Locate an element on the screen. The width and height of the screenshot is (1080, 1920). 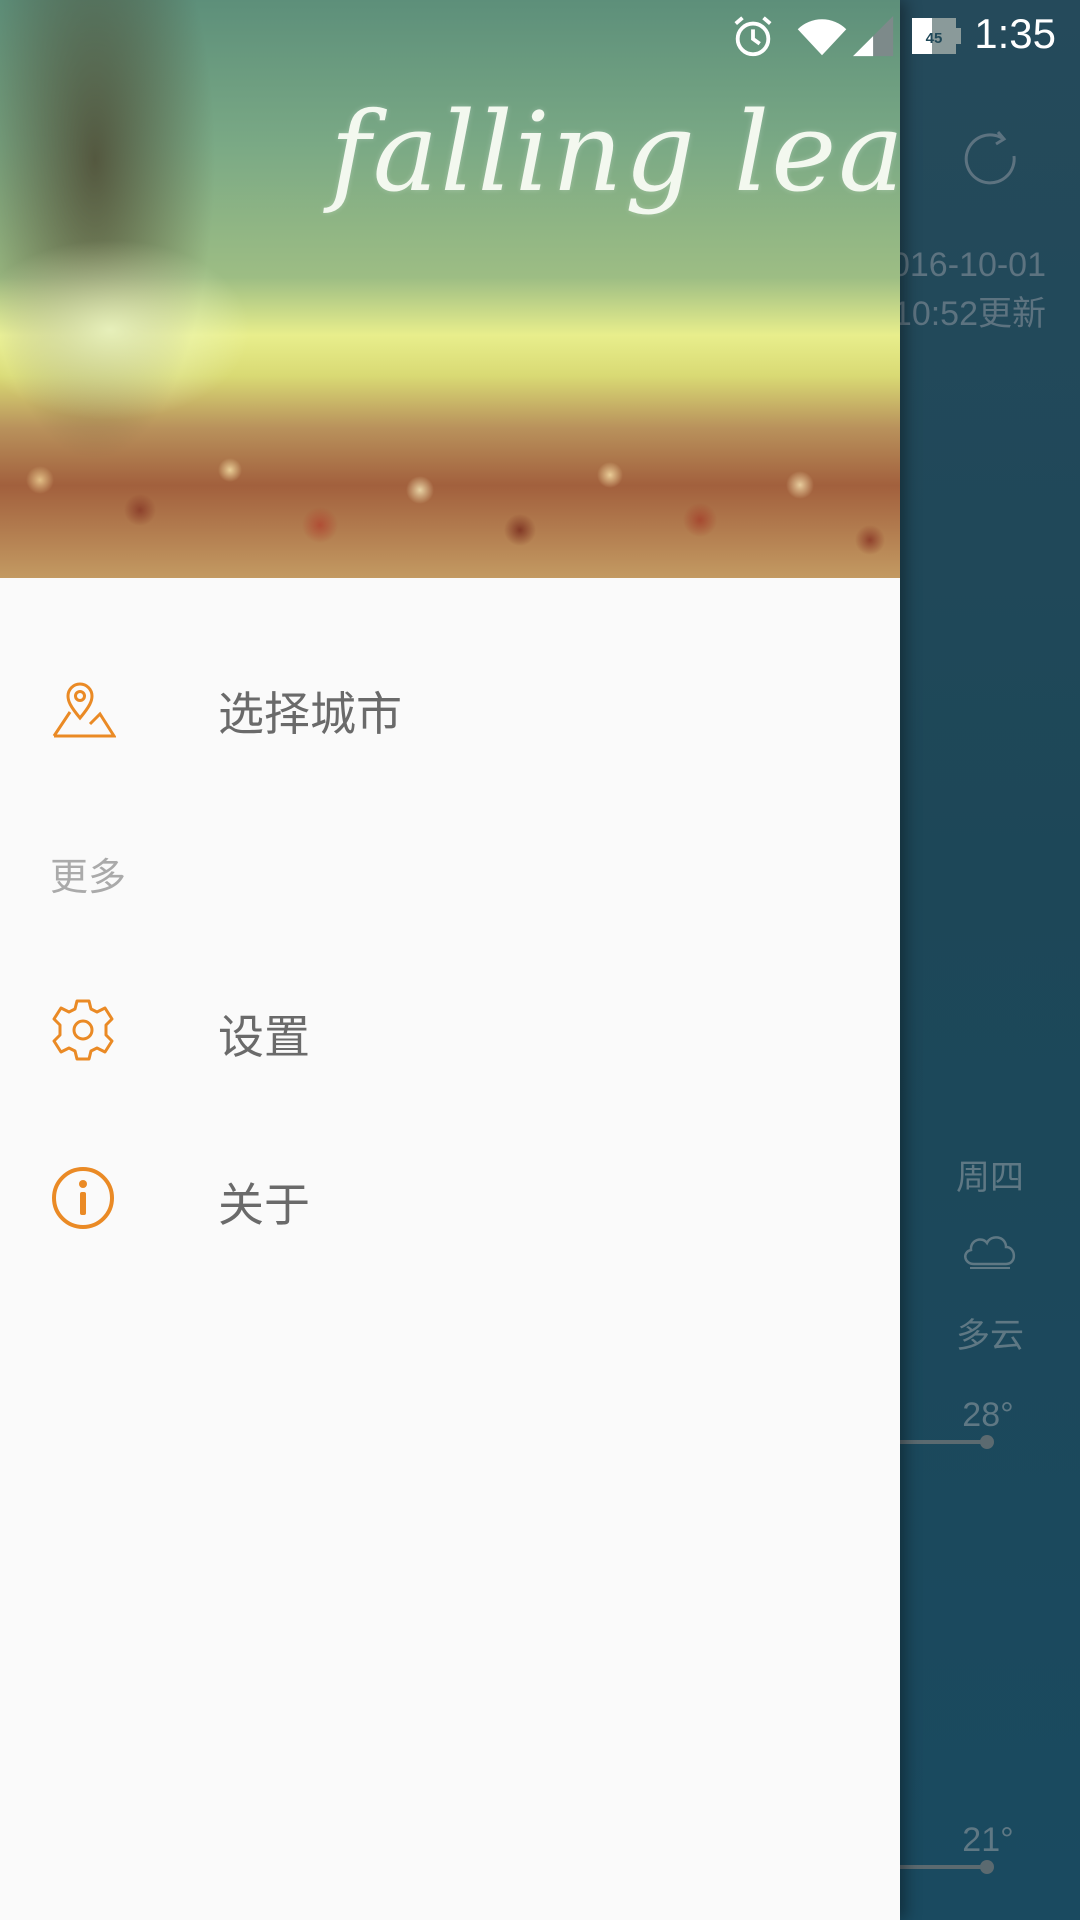
temperature-low: 21° is located at coordinates (988, 1840).